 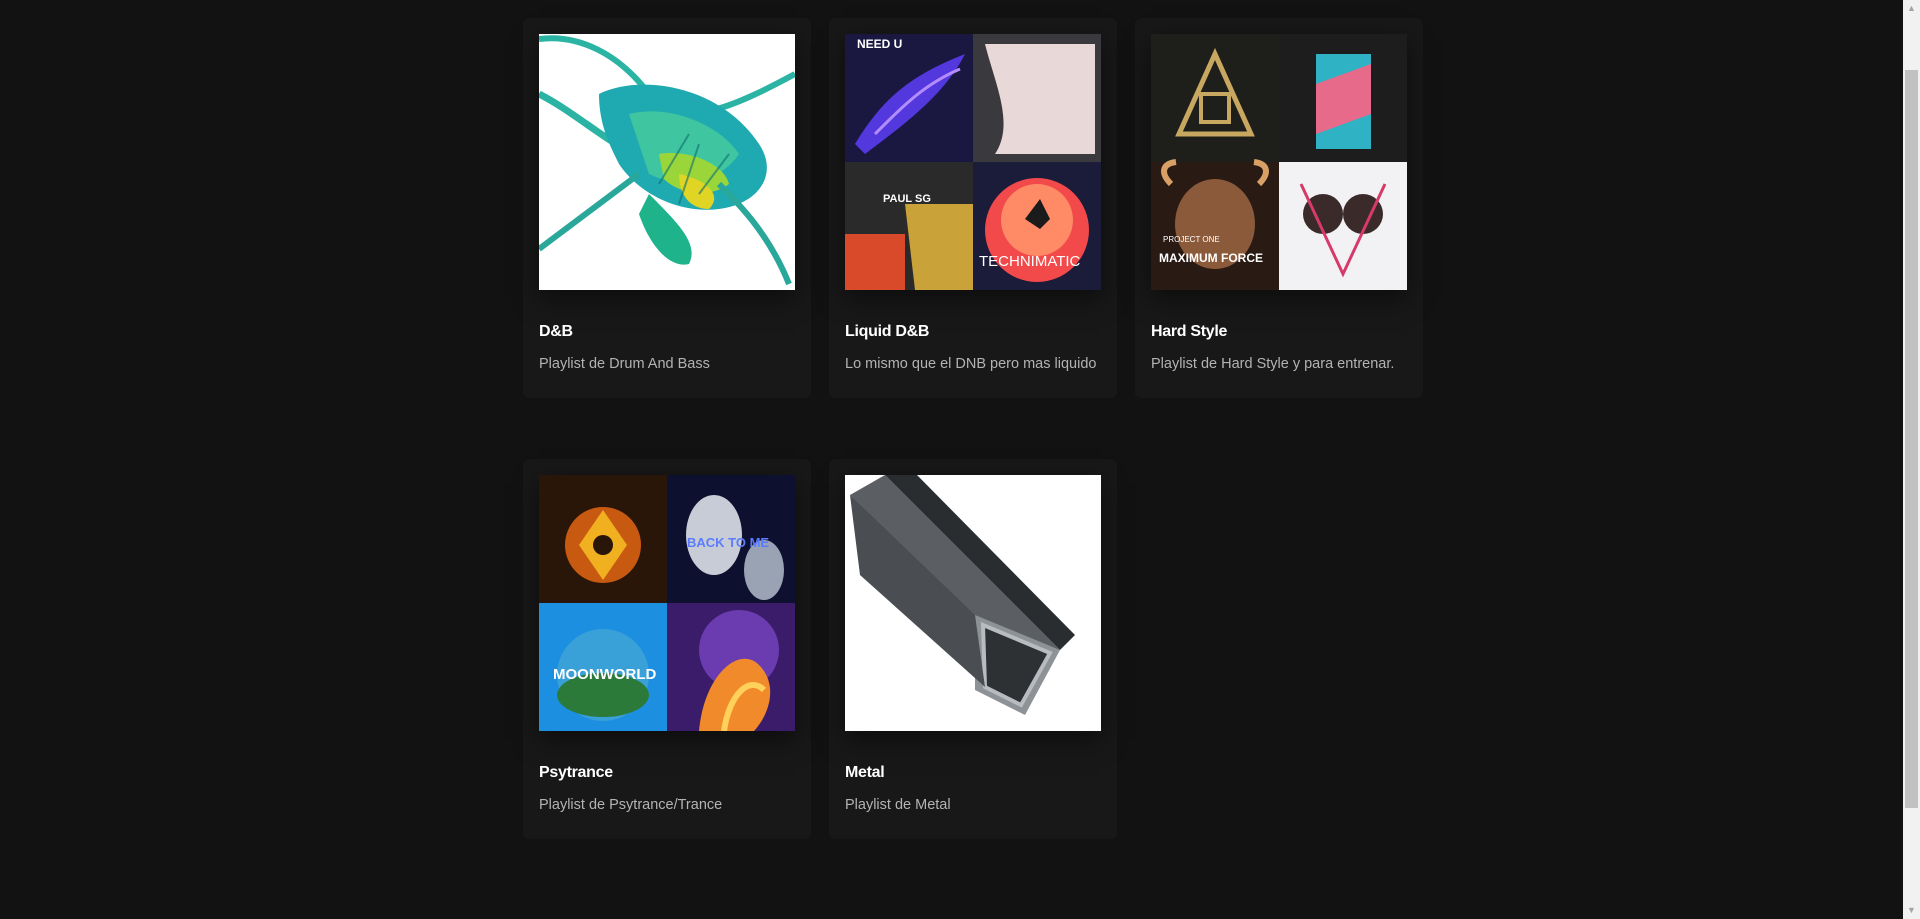 I want to click on playlist-card-metal: Metal Playlist de Metal, so click(x=973, y=649).